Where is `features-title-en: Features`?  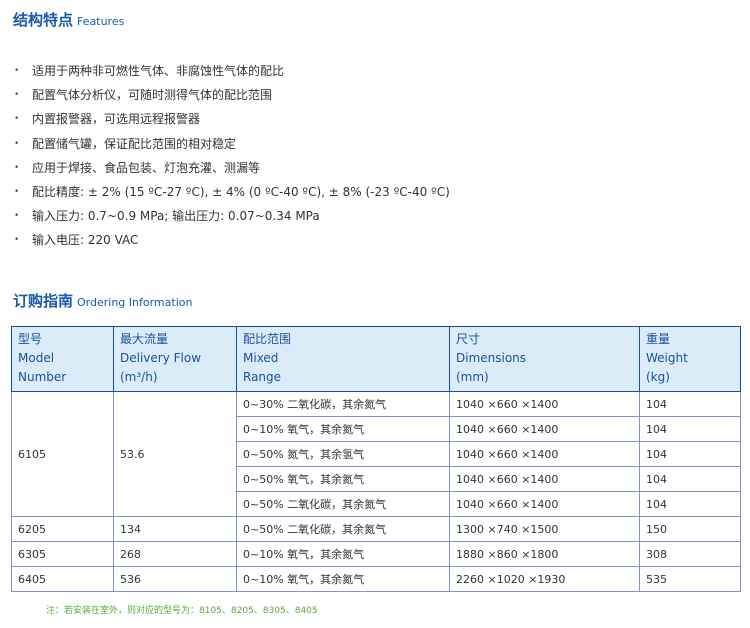 features-title-en: Features is located at coordinates (101, 21).